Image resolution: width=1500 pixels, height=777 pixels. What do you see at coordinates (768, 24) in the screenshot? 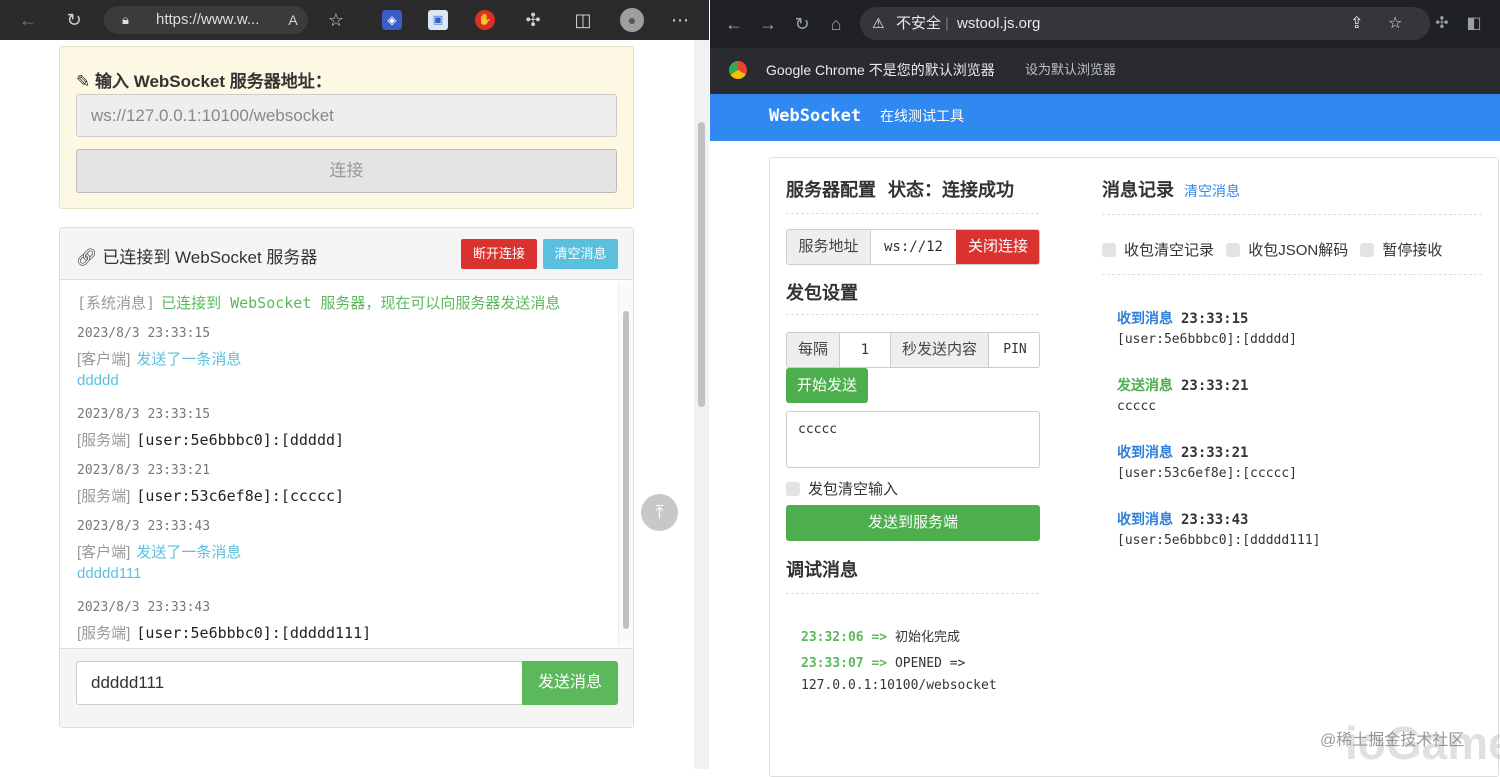
I see `forward-icon: →` at bounding box center [768, 24].